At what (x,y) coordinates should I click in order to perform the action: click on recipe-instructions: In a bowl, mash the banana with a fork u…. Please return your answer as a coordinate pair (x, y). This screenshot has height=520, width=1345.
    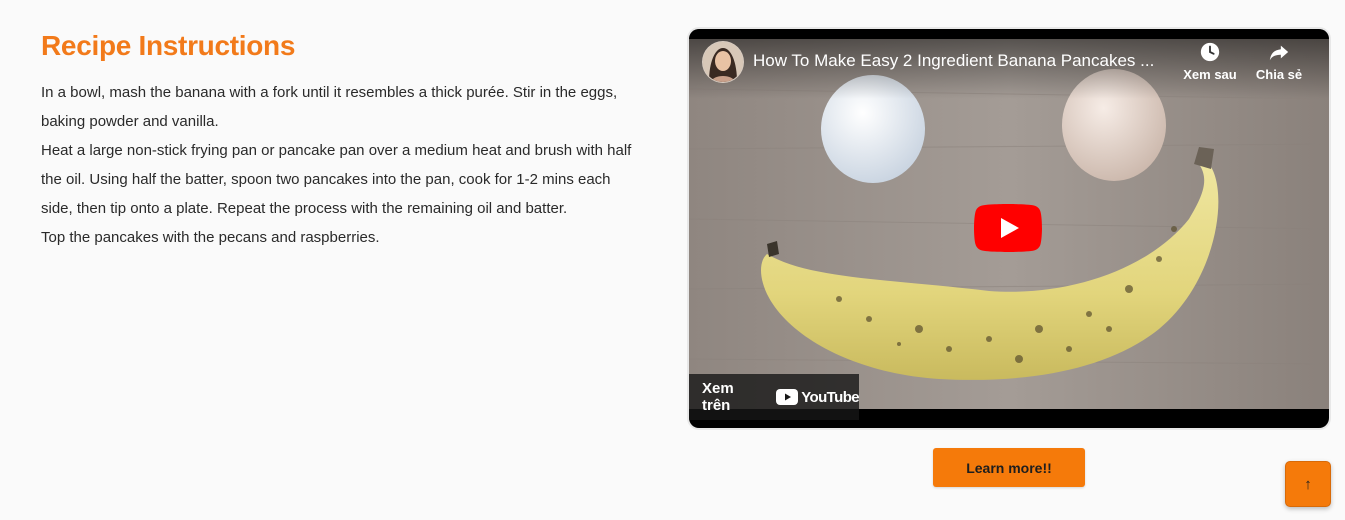
    Looking at the image, I should click on (341, 165).